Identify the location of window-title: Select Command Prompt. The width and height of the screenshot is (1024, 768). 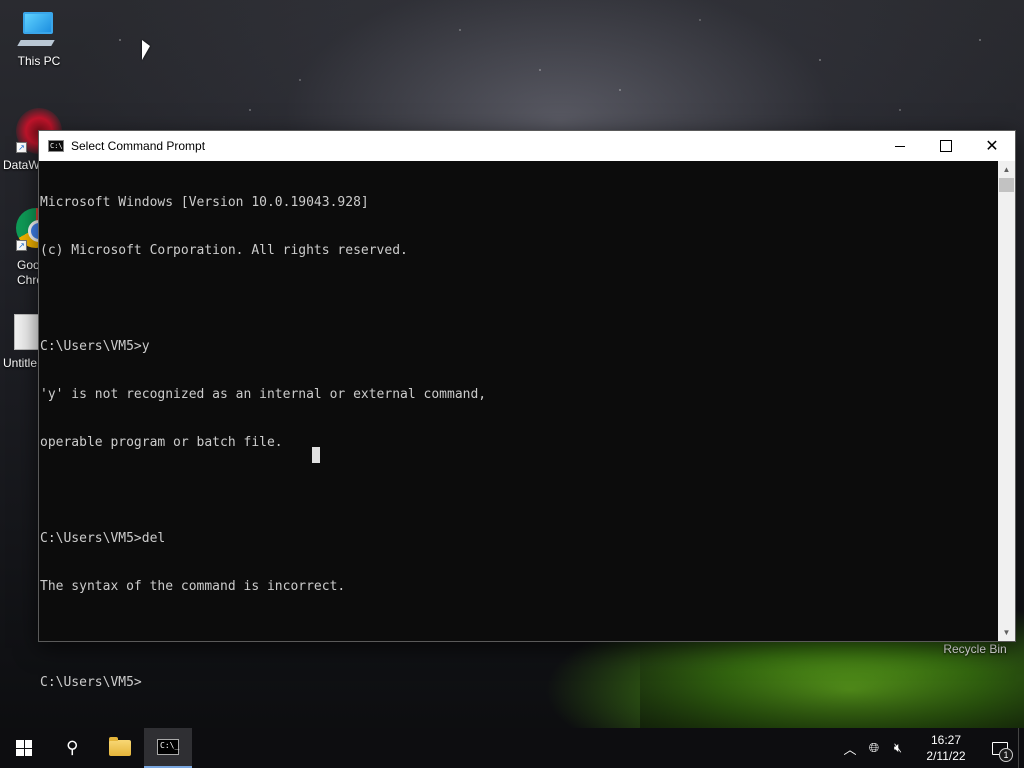
(138, 146).